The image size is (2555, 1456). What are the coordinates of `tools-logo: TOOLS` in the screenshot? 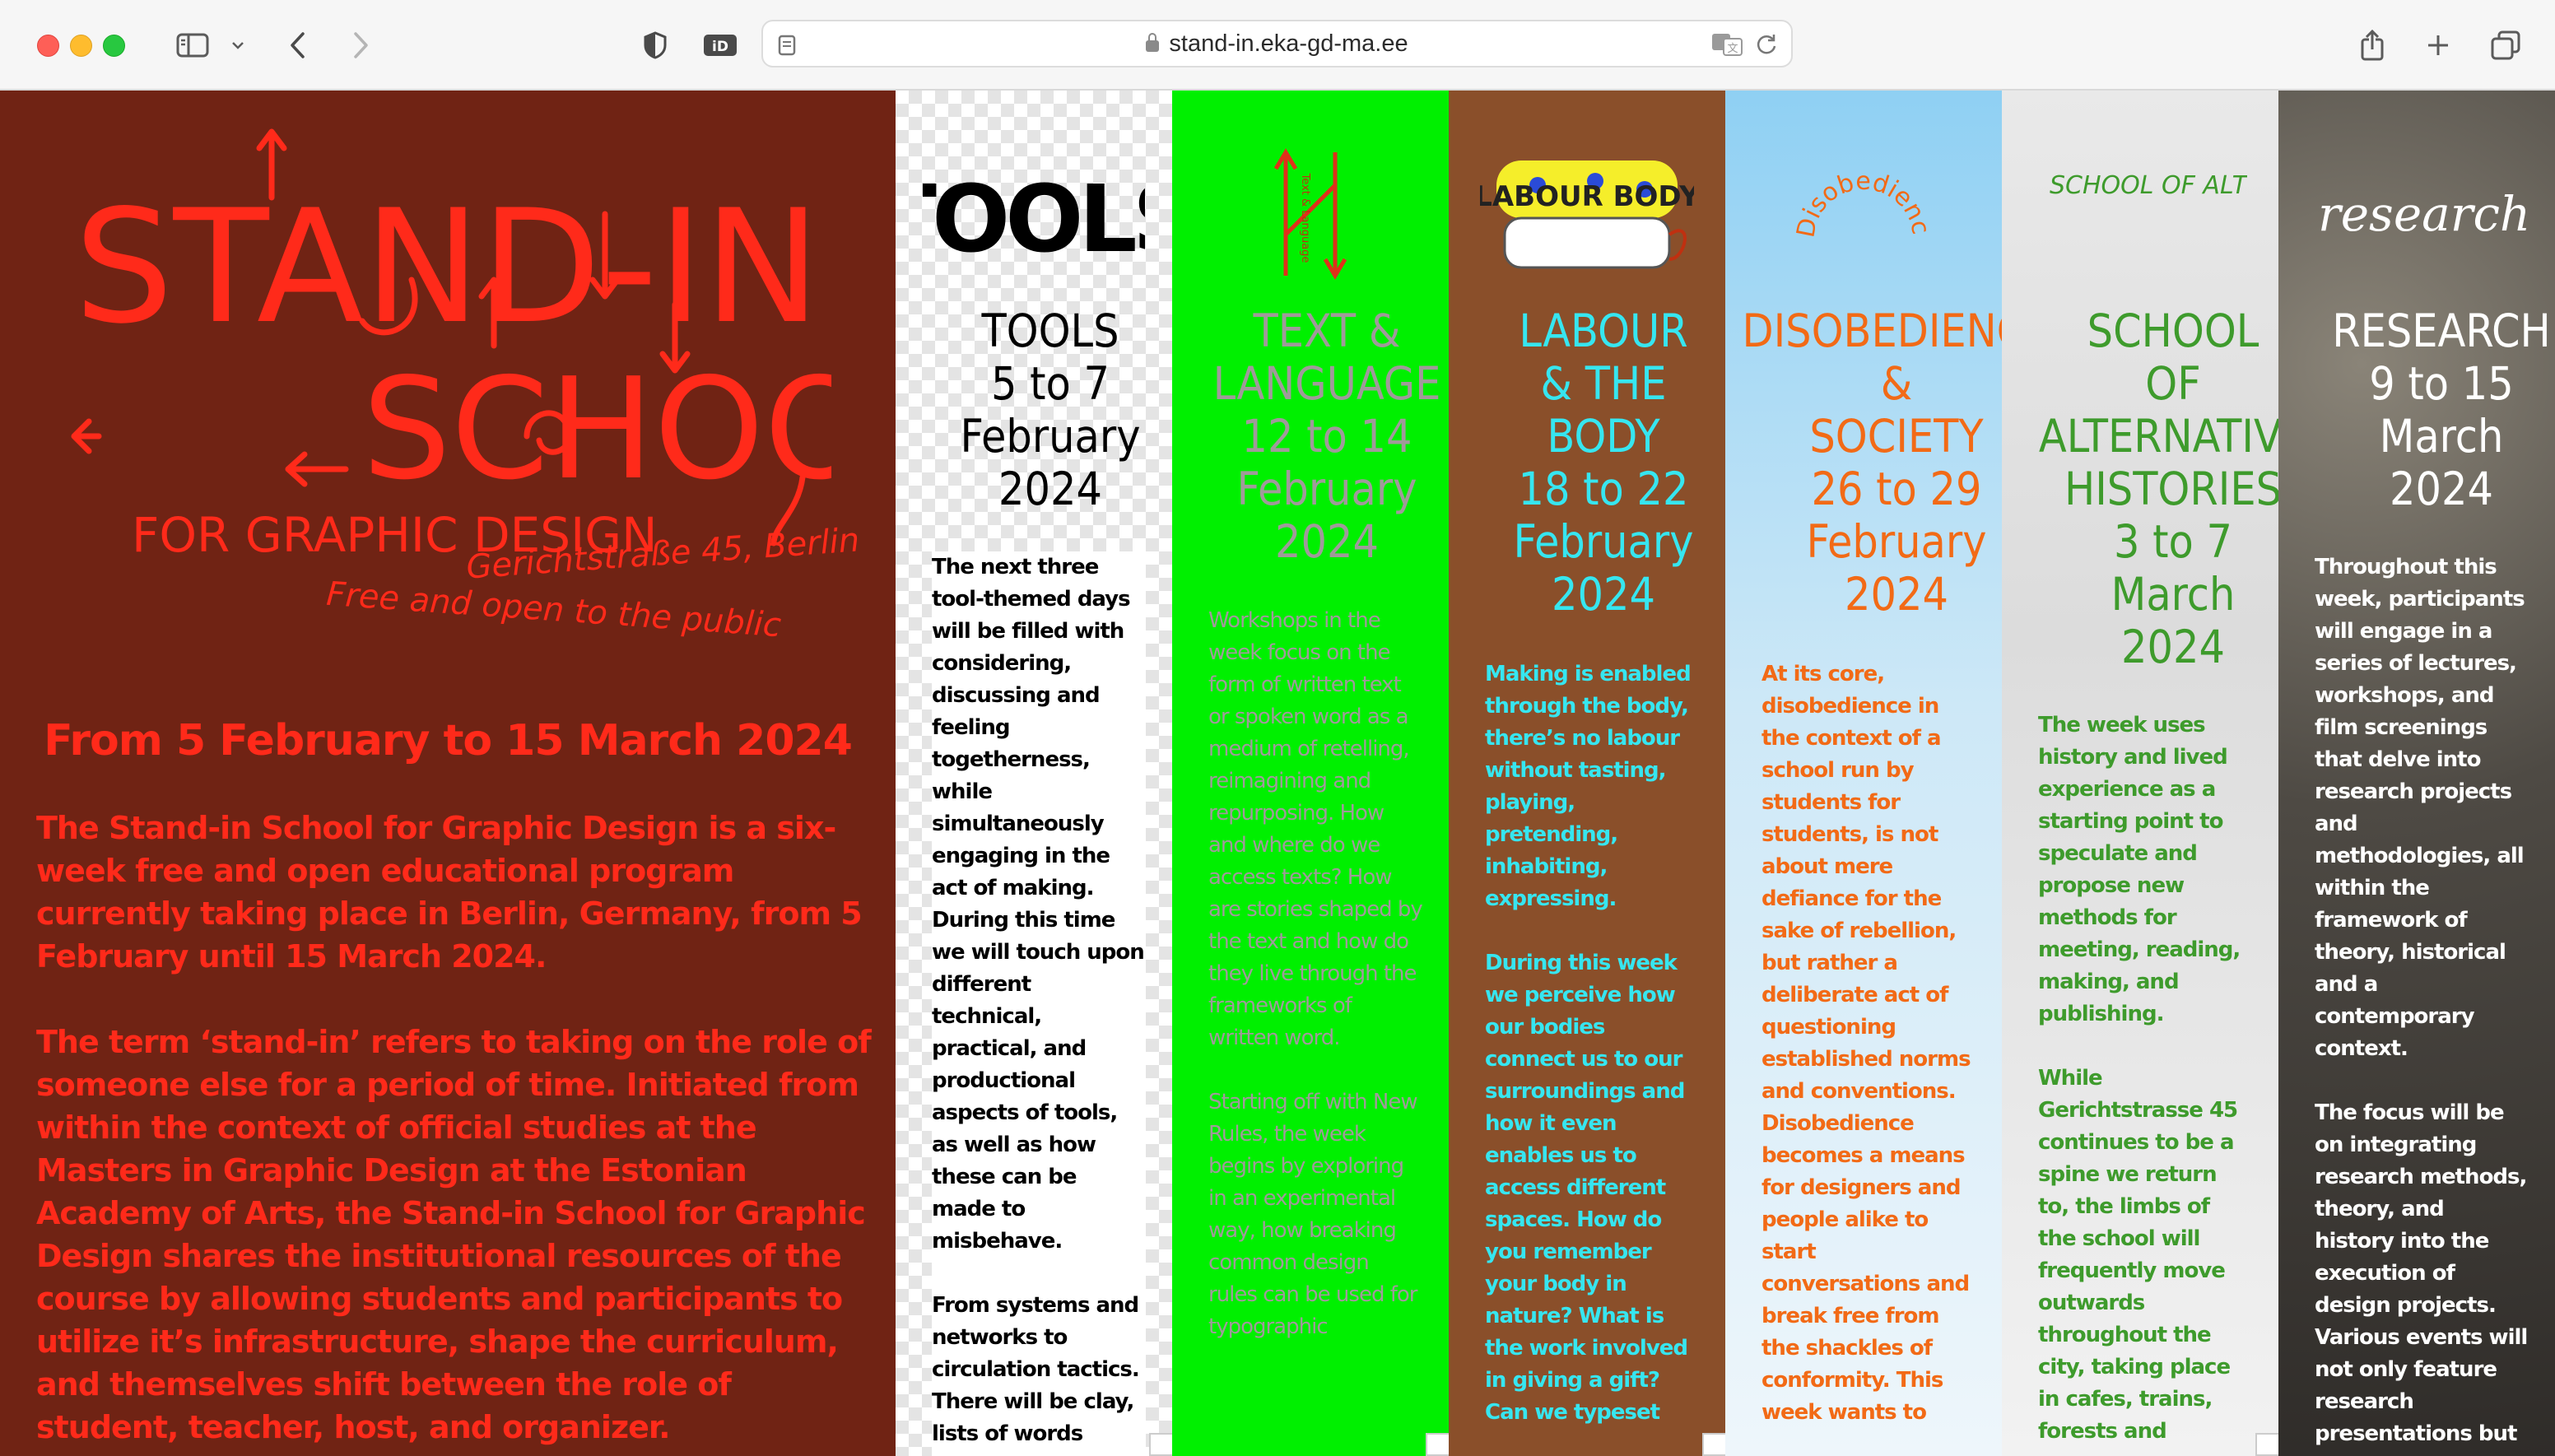 It's located at (1034, 214).